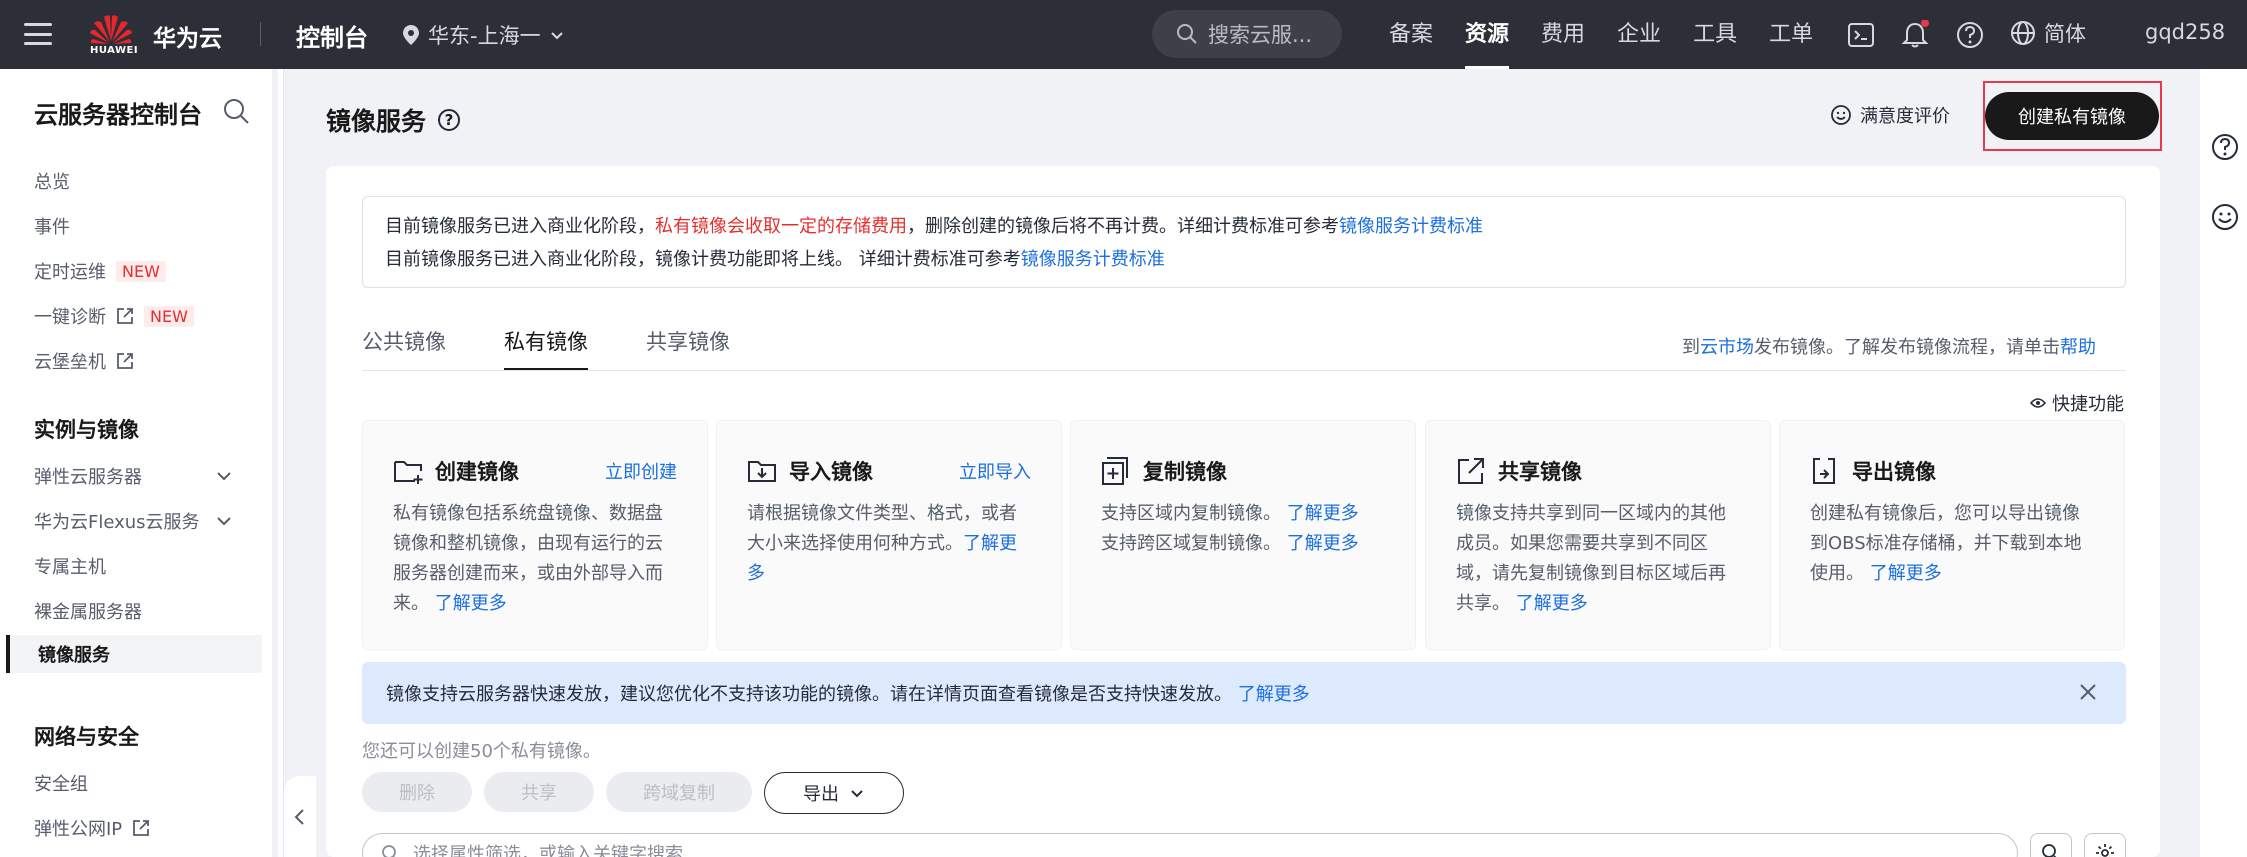 The image size is (2247, 857). Describe the element at coordinates (2023, 33) in the screenshot. I see `globe-icon` at that location.